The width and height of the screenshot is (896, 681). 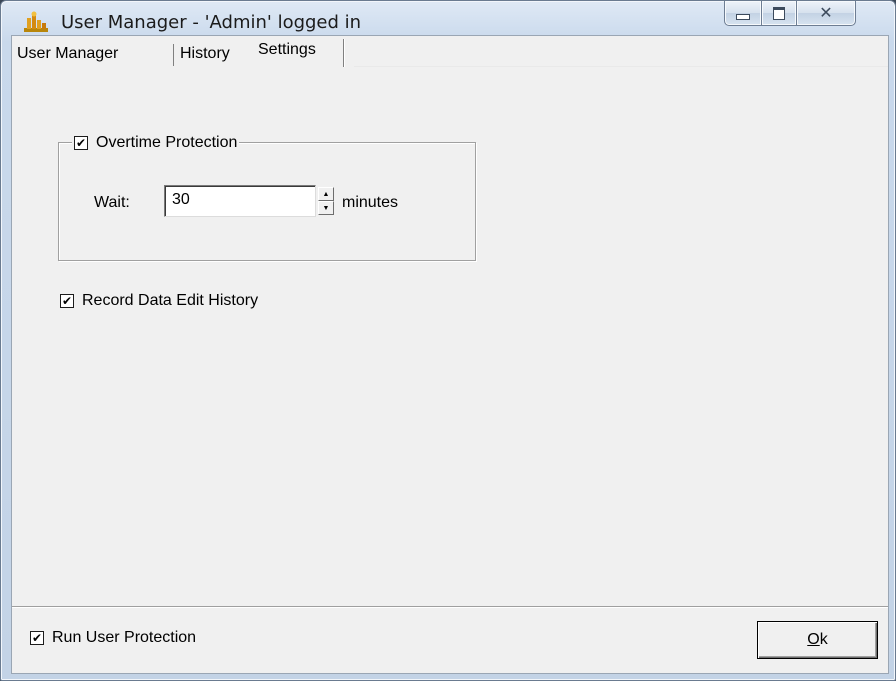 What do you see at coordinates (448, 18) in the screenshot?
I see `title-bar: User Manager - 'Admin' logged in ✕` at bounding box center [448, 18].